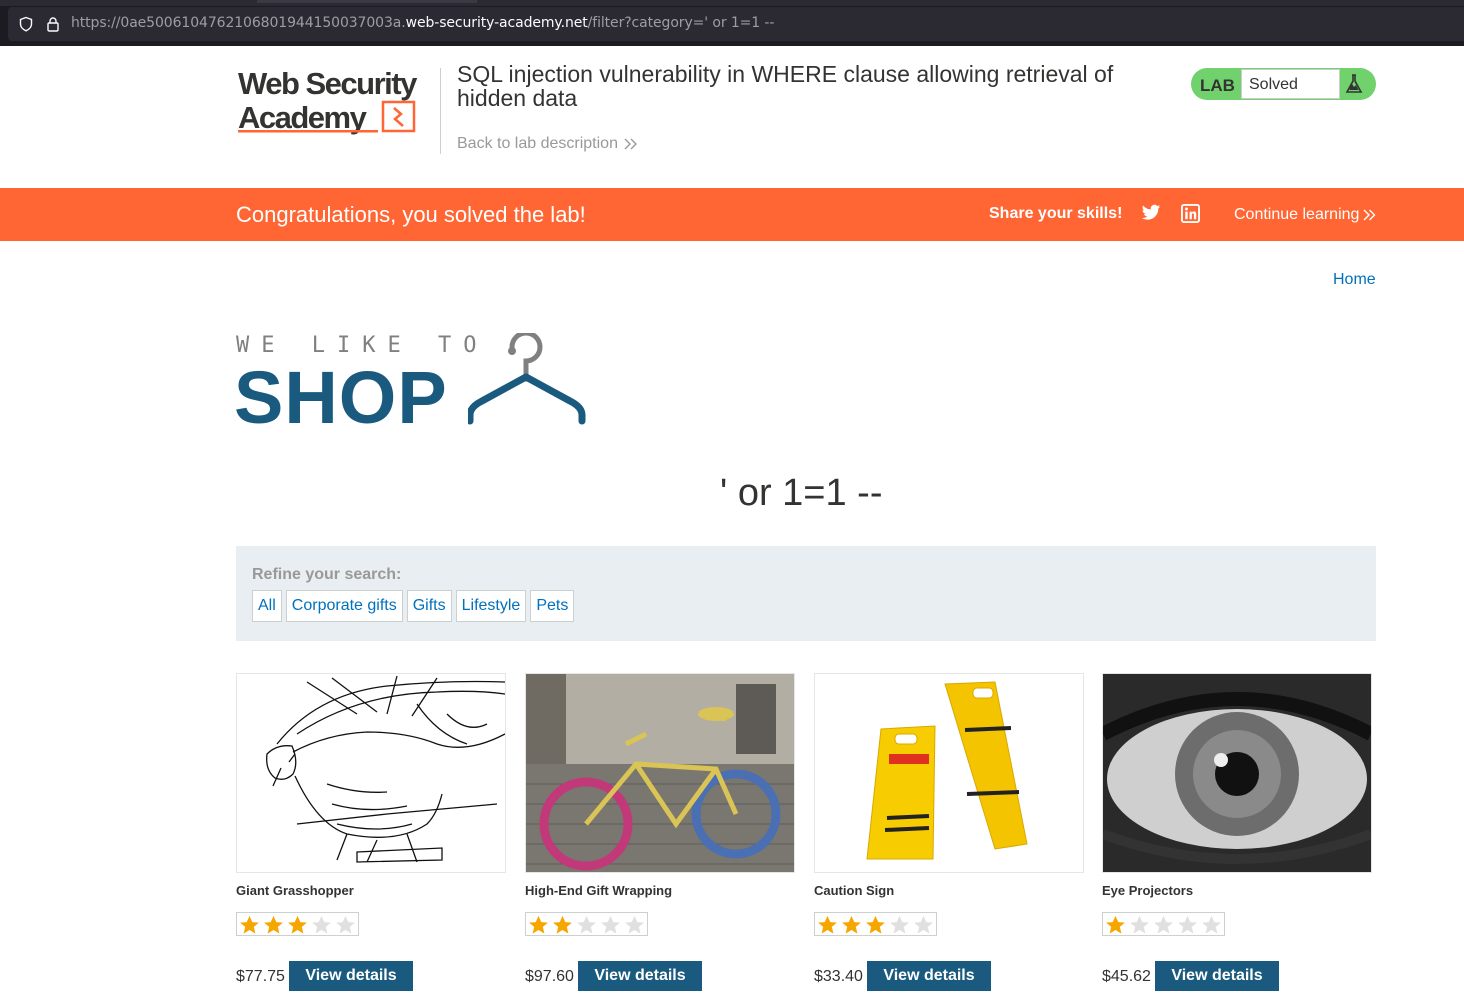 This screenshot has height=994, width=1464. What do you see at coordinates (1217, 85) in the screenshot?
I see `lab-label: LAB` at bounding box center [1217, 85].